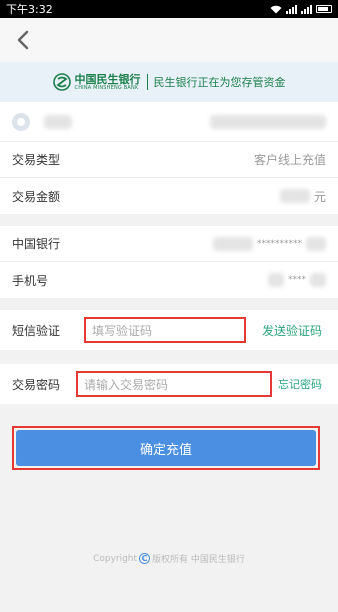 The width and height of the screenshot is (338, 612). I want to click on bank-account-masked: **********, so click(279, 243).